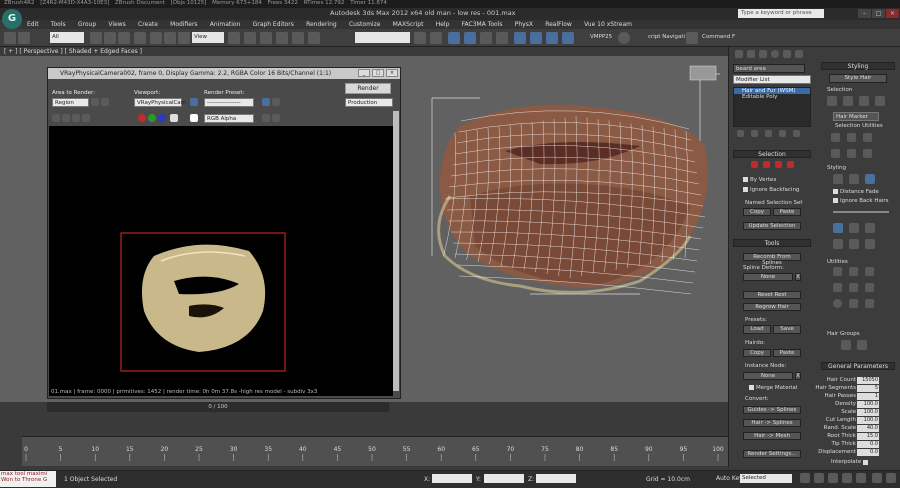 This screenshot has height=488, width=900. What do you see at coordinates (12, 19) in the screenshot?
I see `app-logo-icon: G` at bounding box center [12, 19].